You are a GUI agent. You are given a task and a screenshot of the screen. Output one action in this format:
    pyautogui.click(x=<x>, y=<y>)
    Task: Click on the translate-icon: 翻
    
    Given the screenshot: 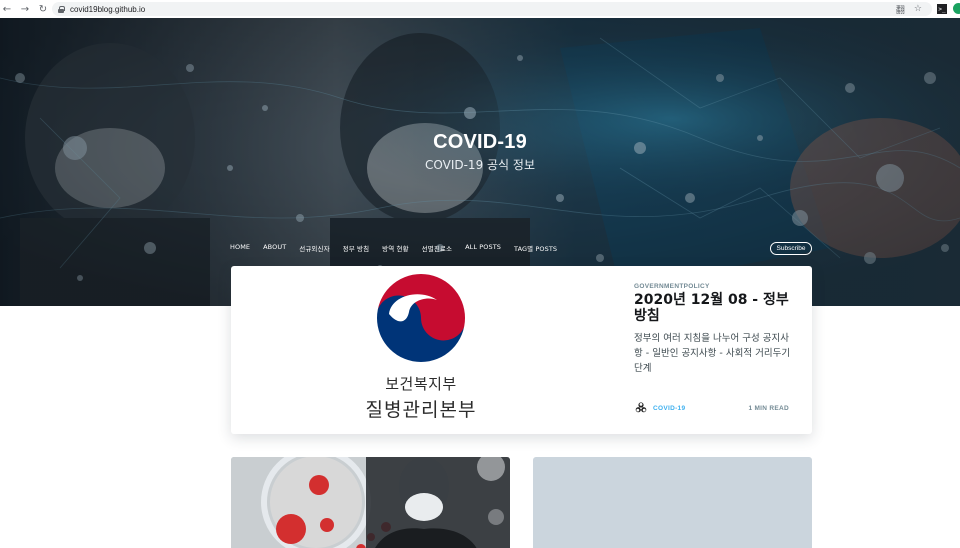 What is the action you would take?
    pyautogui.click(x=900, y=9)
    